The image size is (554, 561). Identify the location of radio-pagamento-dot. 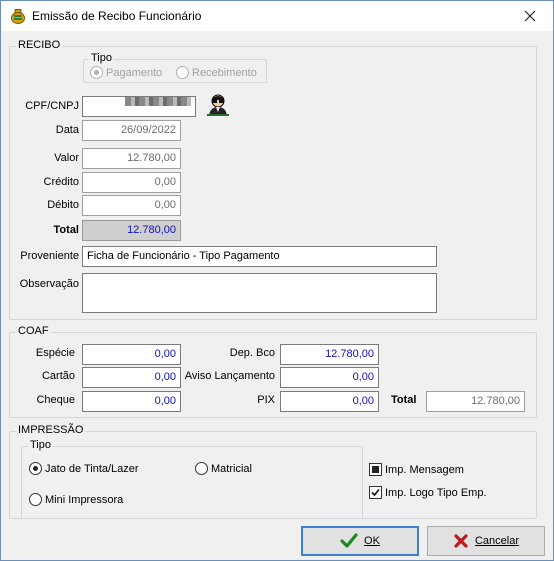
(96, 72).